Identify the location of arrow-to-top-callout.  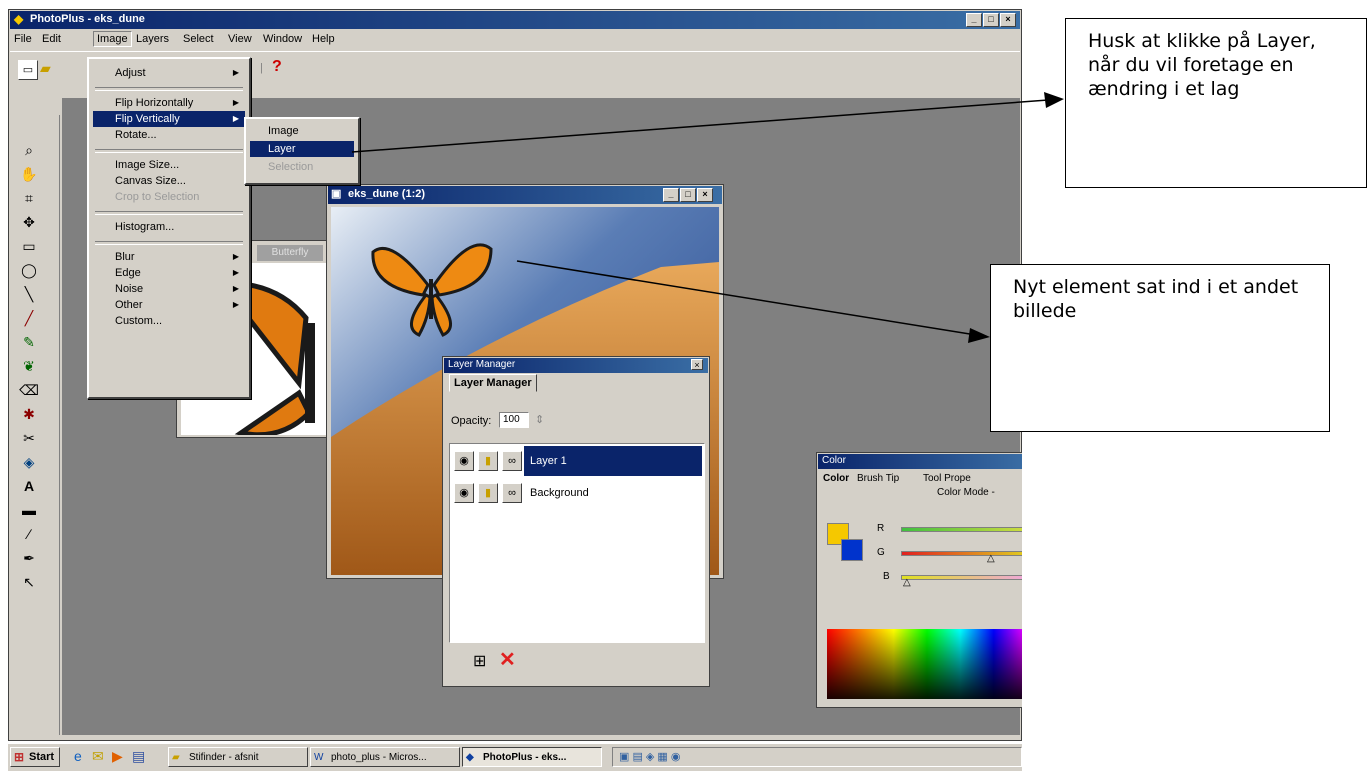
(700, 126).